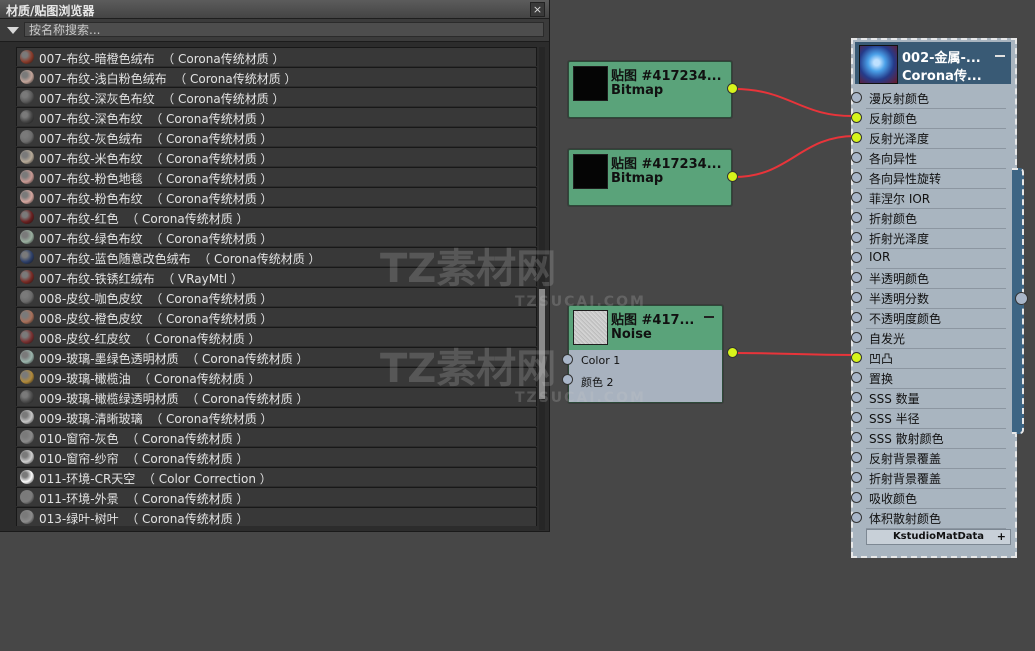 The image size is (1035, 651). I want to click on scrollbar, so click(542, 288).